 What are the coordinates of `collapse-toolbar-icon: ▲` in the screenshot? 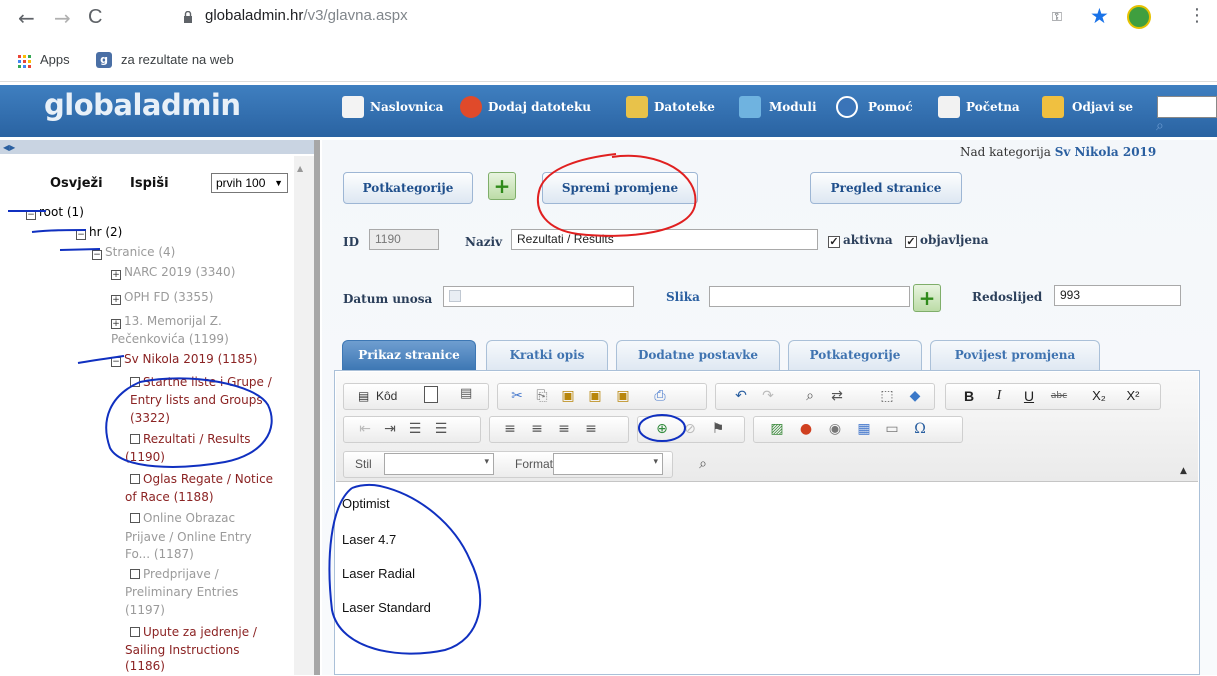 It's located at (1183, 471).